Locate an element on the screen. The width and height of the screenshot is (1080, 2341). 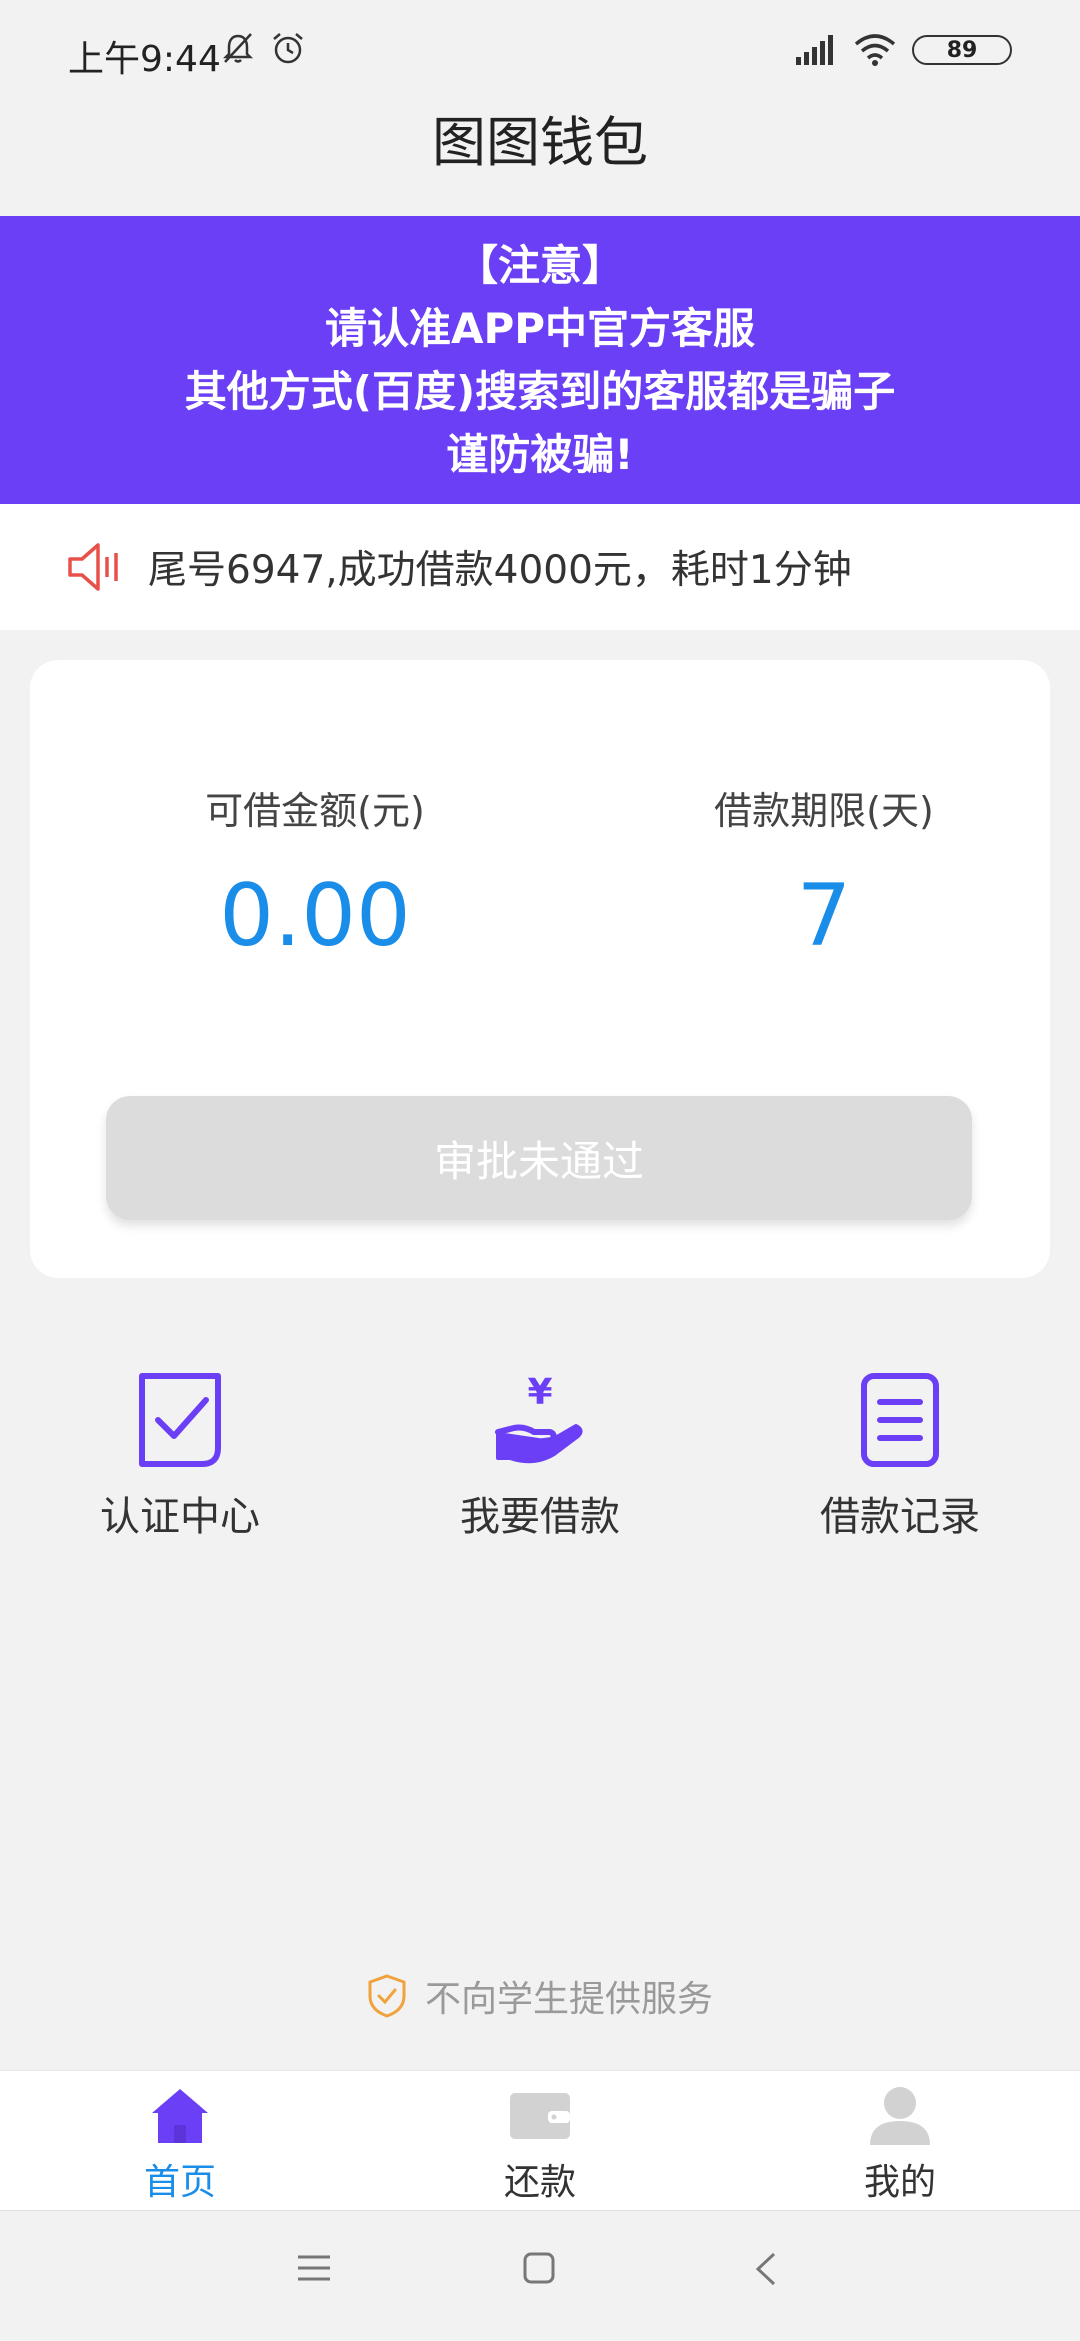
menu-certification-center: 认证中心 is located at coordinates (180, 1456).